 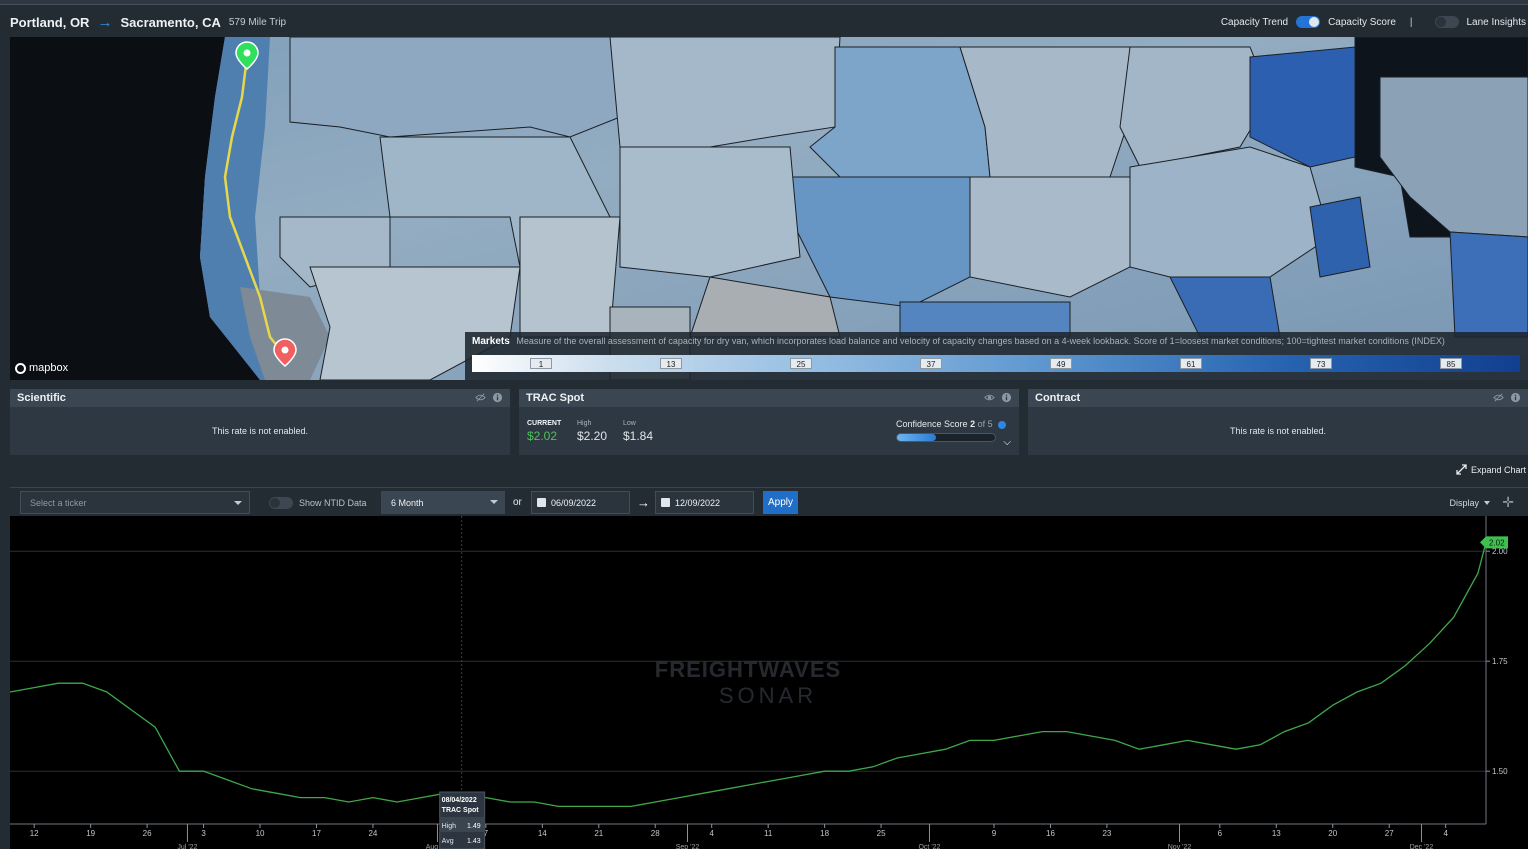 I want to click on x-tick-label: 12, so click(x=34, y=833).